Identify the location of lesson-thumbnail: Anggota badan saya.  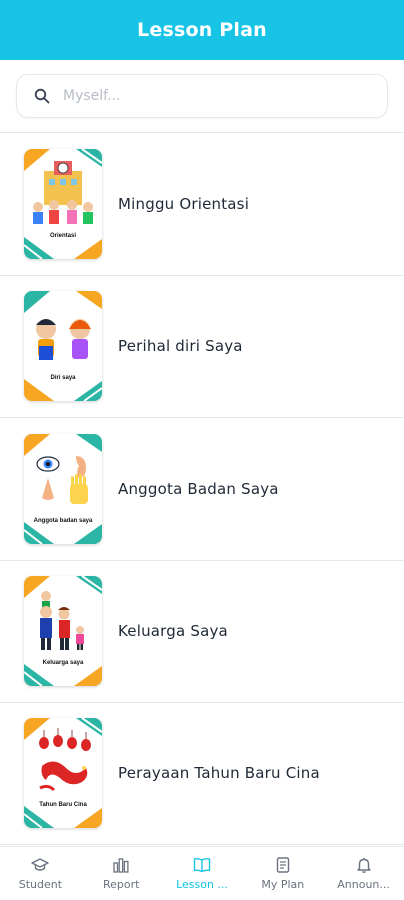
(63, 488).